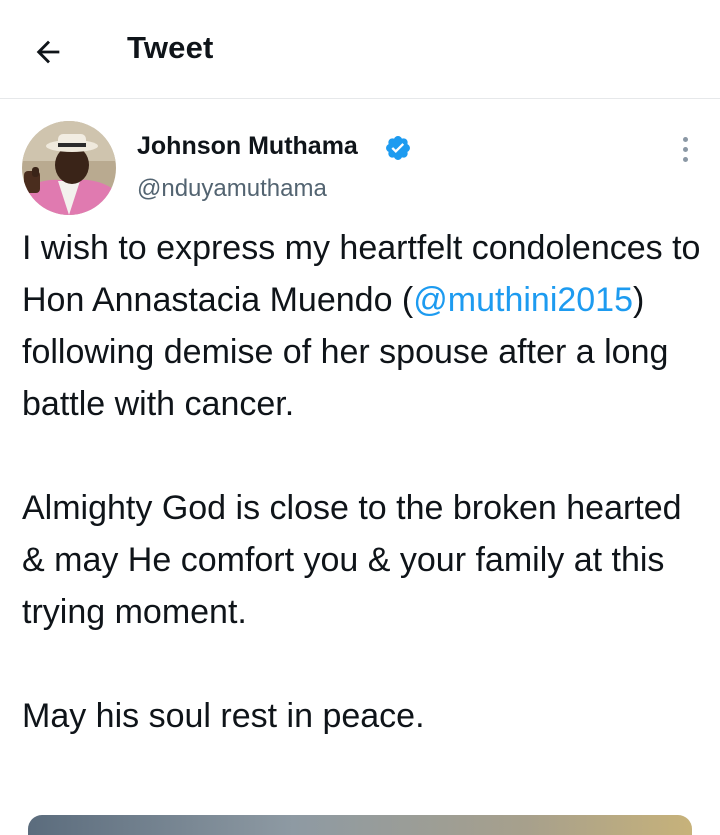 This screenshot has width=720, height=835. I want to click on tweet-paragraph: May his soul rest in peace., so click(223, 716).